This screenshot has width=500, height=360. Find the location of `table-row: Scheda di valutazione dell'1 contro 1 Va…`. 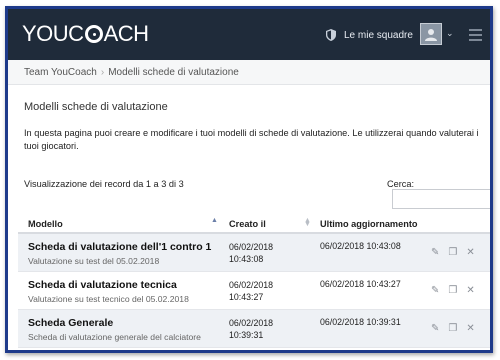

table-row: Scheda di valutazione dell'1 contro 1 Va… is located at coordinates (254, 253).